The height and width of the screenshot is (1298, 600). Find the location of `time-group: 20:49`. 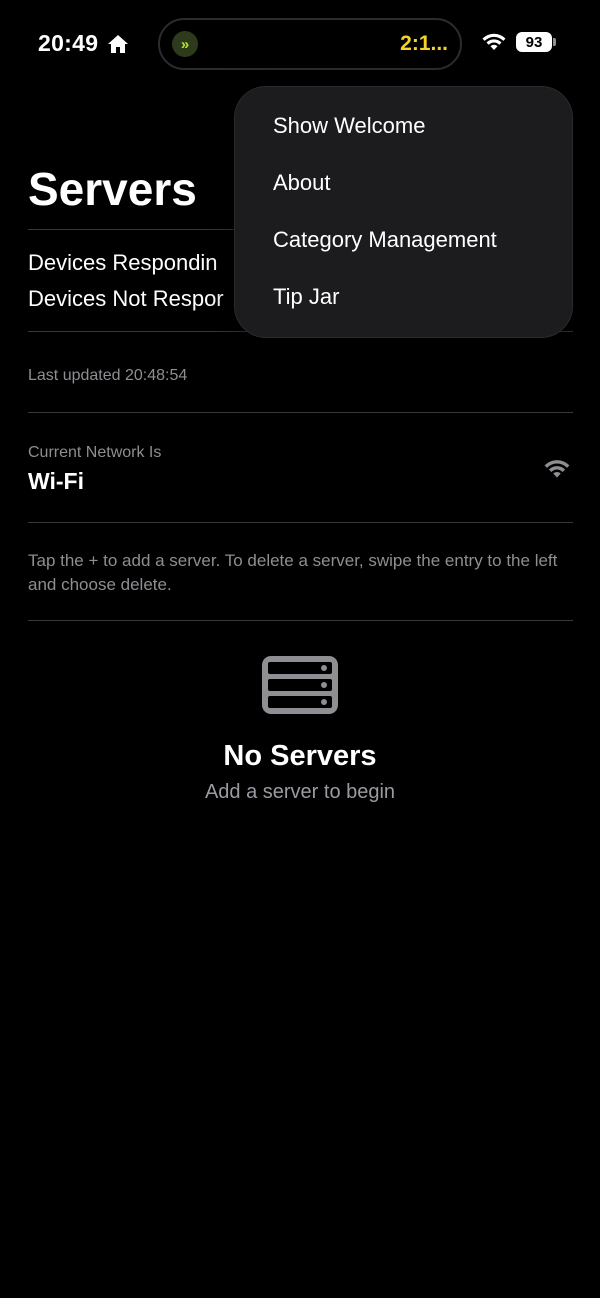

time-group: 20:49 is located at coordinates (84, 43).